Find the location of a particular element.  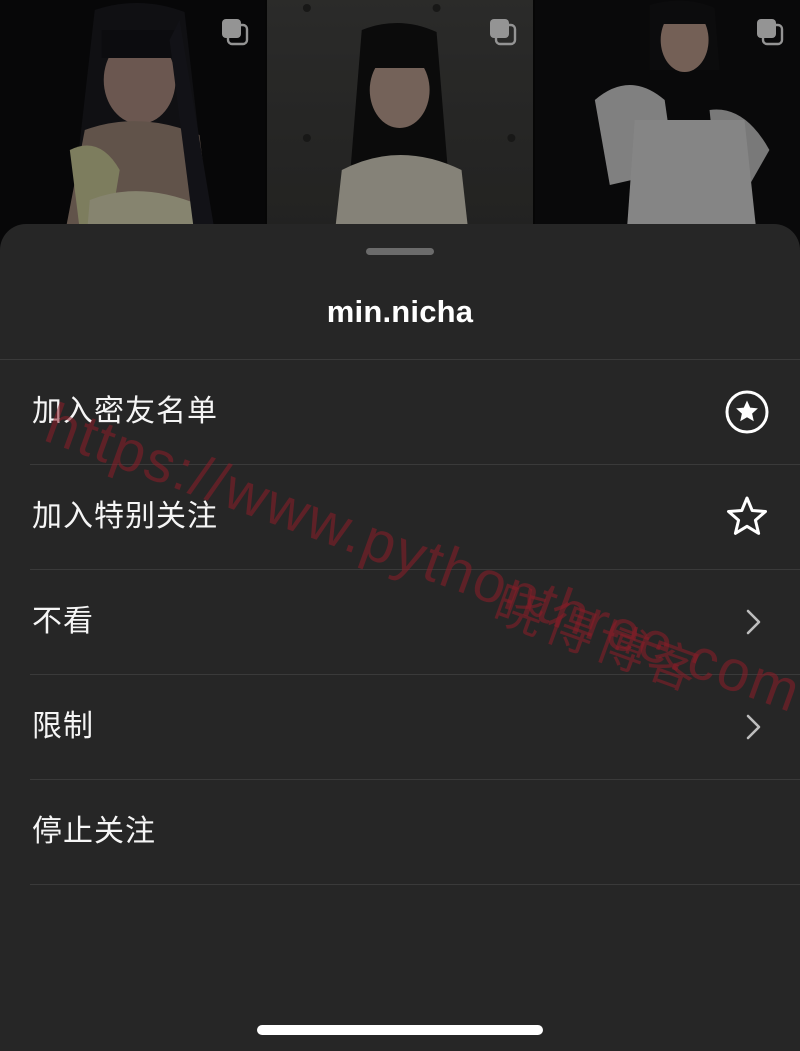

menu-item-label: 限制 is located at coordinates (63, 726).